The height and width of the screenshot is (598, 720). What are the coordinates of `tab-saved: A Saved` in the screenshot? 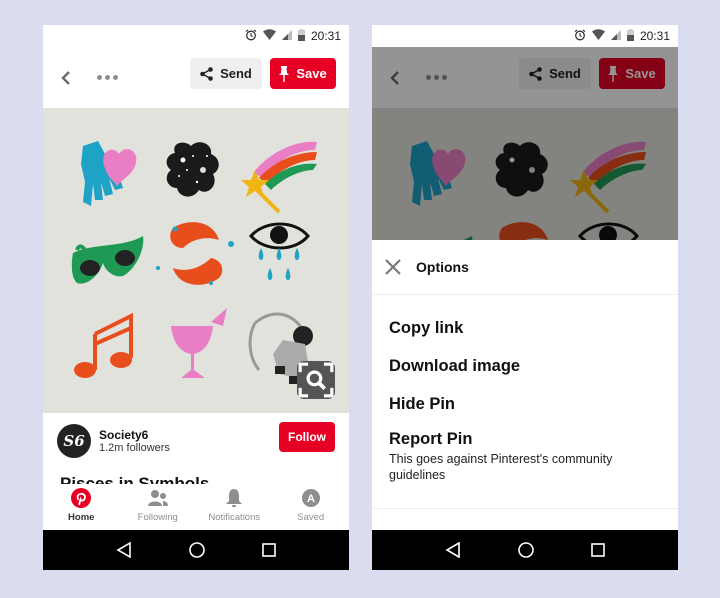 It's located at (311, 507).